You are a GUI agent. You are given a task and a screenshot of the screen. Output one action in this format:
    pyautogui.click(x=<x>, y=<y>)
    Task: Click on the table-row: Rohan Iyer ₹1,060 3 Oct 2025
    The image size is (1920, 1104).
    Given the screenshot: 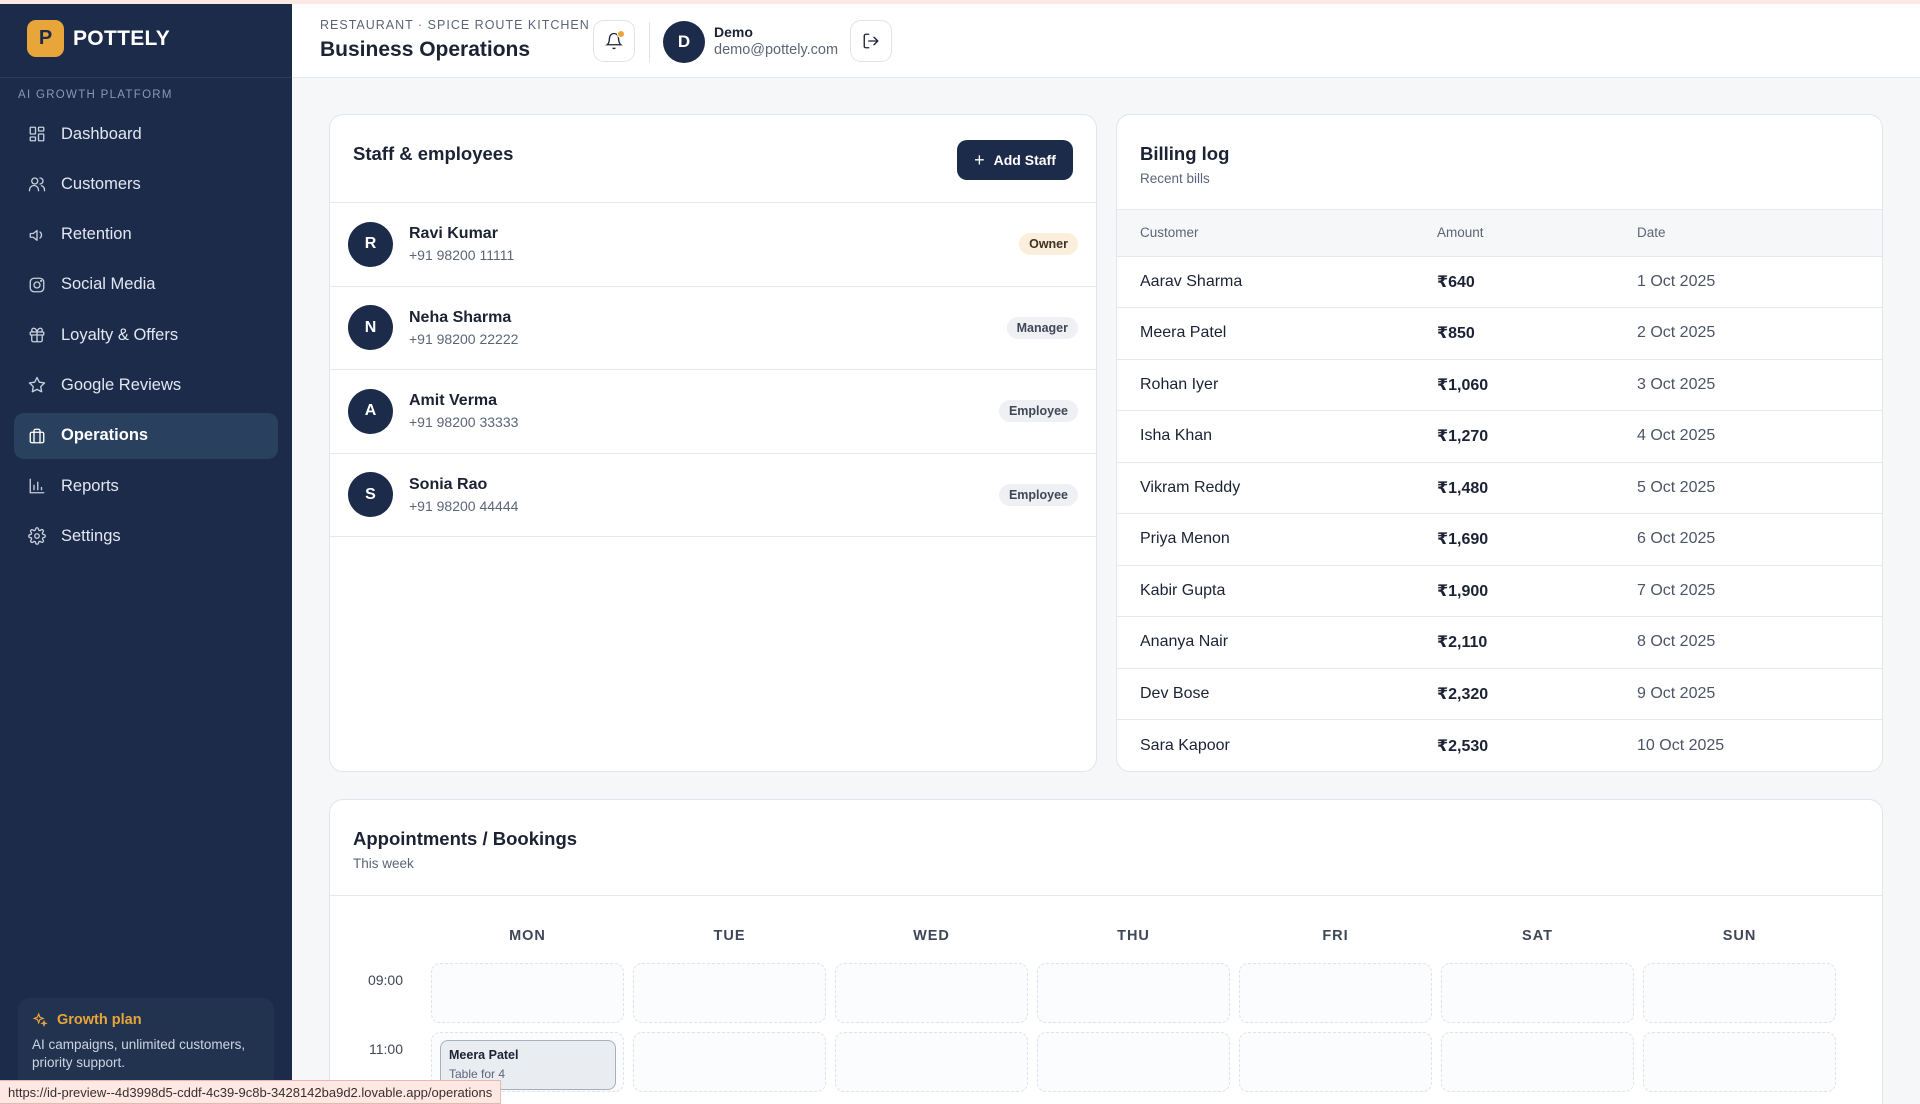 What is the action you would take?
    pyautogui.click(x=1499, y=385)
    